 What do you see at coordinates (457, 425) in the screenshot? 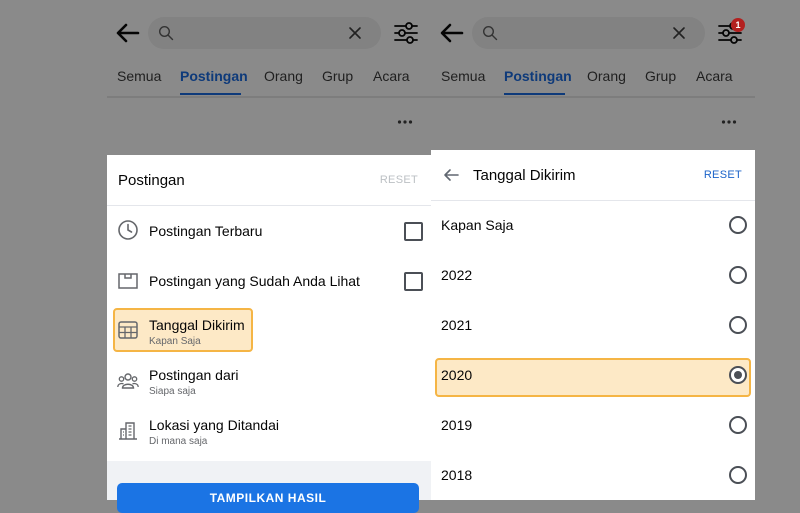
I see `date-option-label: 2019` at bounding box center [457, 425].